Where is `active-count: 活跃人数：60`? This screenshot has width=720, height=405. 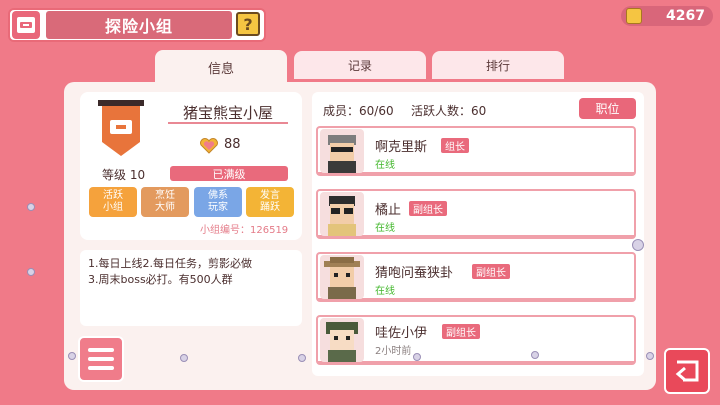 active-count: 活跃人数：60 is located at coordinates (449, 111).